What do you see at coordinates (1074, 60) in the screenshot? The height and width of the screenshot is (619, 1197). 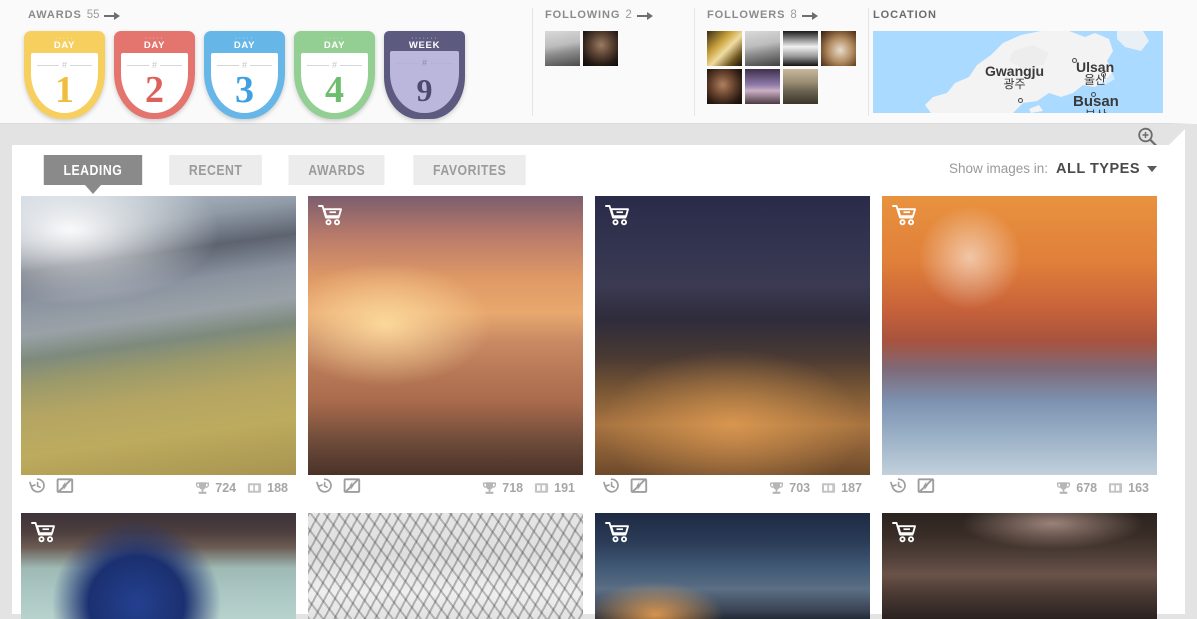 I see `map-pin-extra` at bounding box center [1074, 60].